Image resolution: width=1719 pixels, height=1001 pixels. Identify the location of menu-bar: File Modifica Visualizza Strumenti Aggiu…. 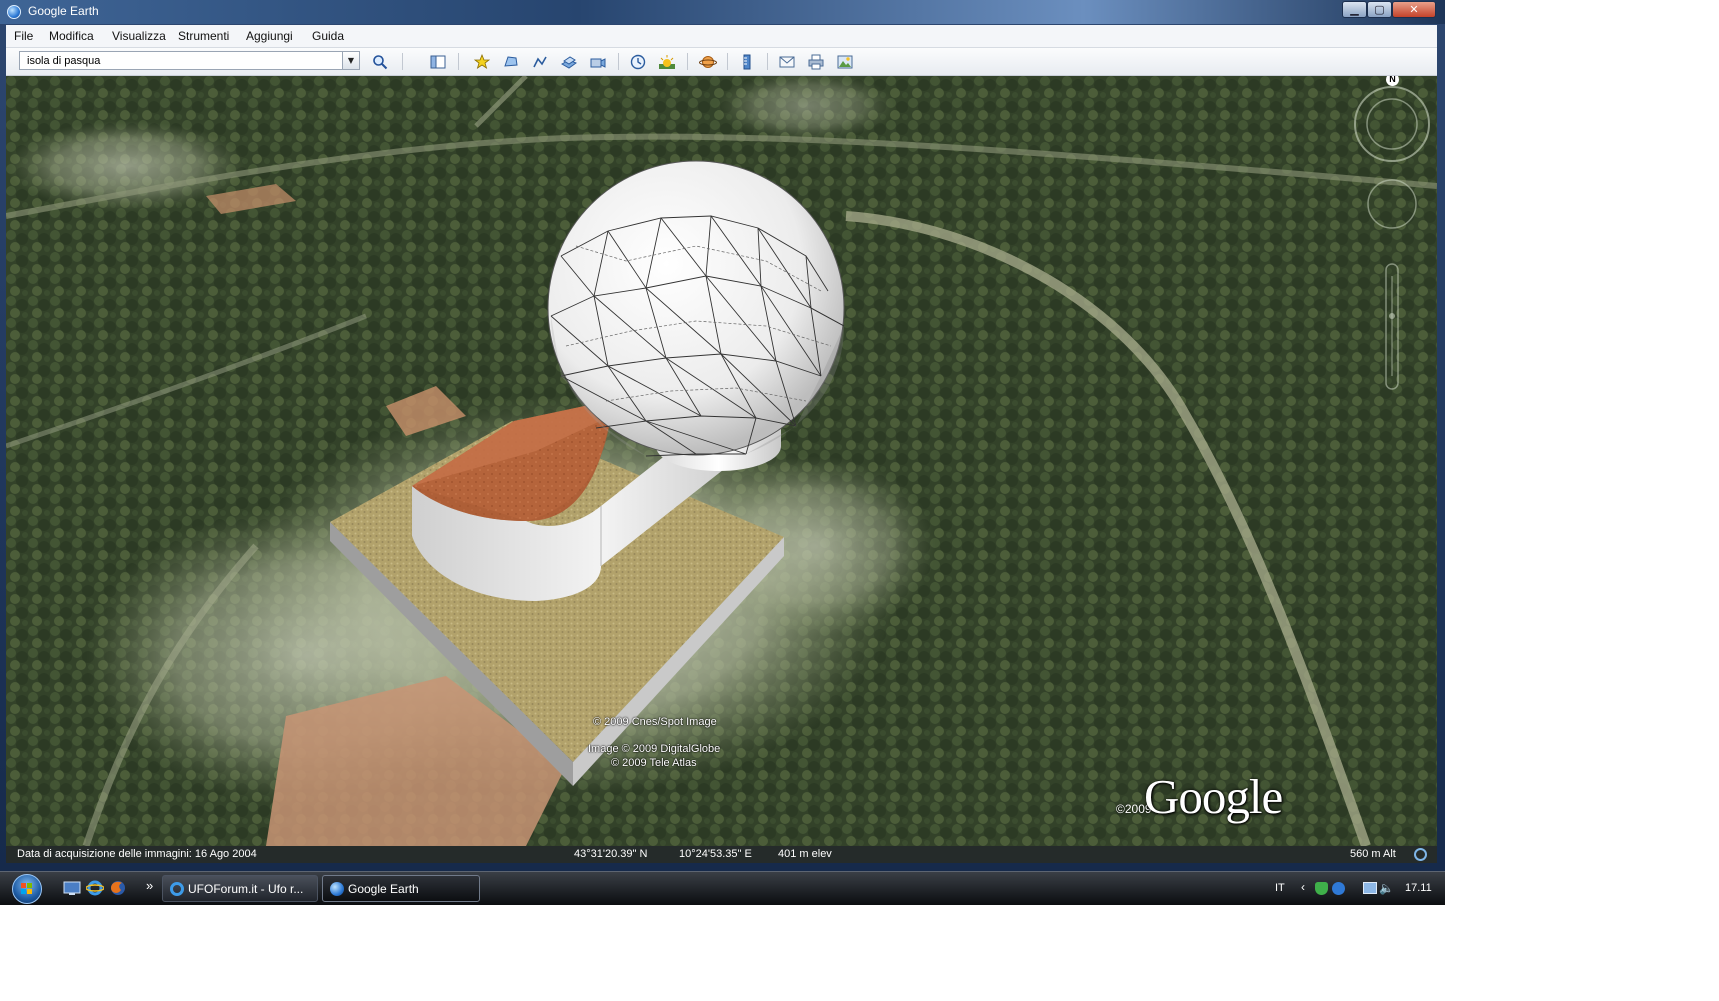
(721, 36).